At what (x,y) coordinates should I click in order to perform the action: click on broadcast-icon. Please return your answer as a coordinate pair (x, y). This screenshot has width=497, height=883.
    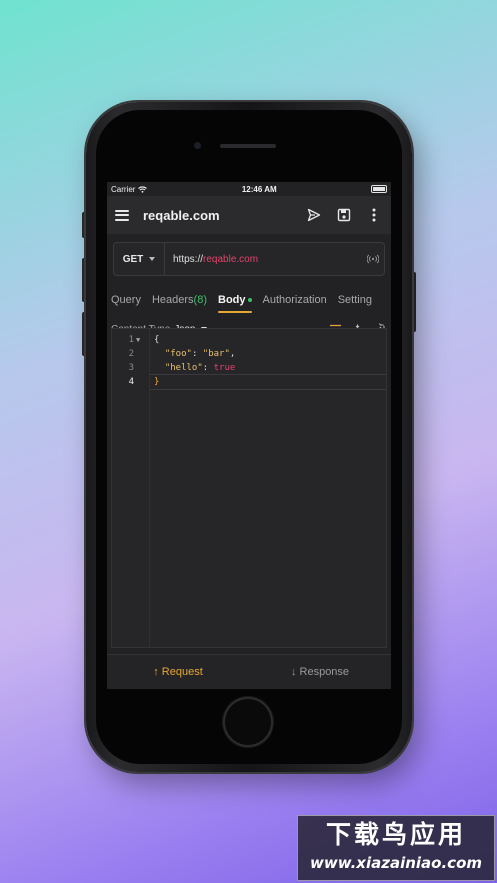
    Looking at the image, I should click on (373, 259).